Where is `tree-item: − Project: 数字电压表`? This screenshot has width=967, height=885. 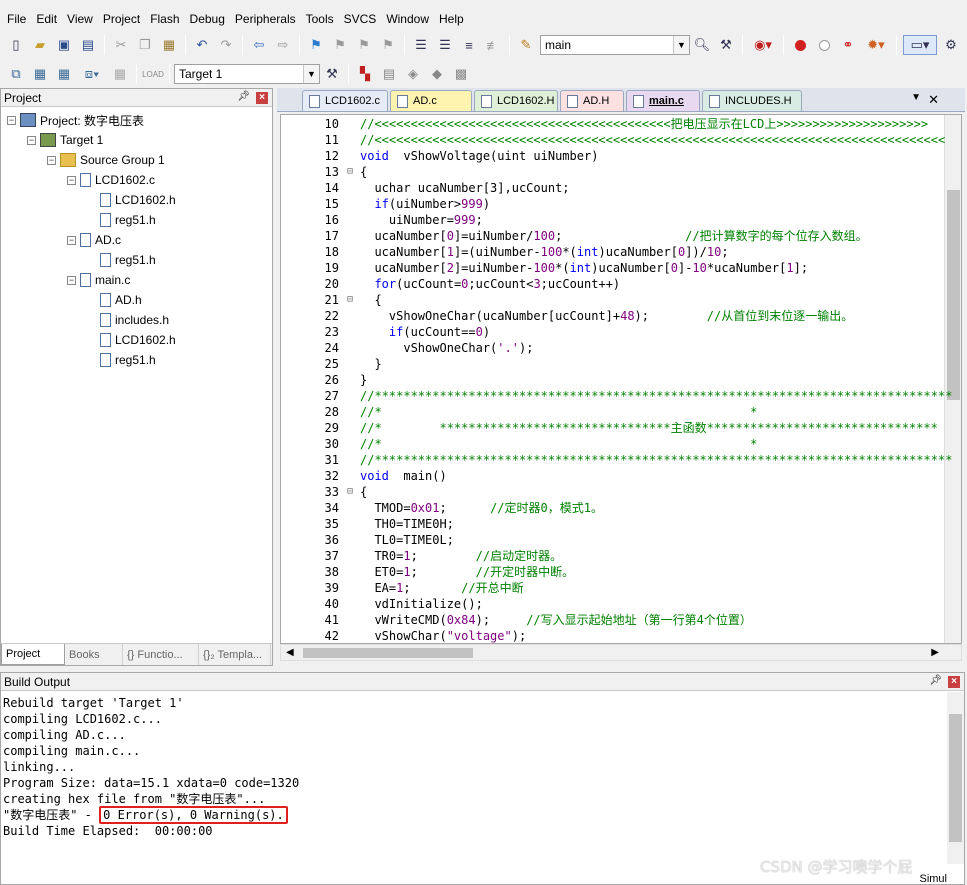
tree-item: − Project: 数字电压表 is located at coordinates (75, 120).